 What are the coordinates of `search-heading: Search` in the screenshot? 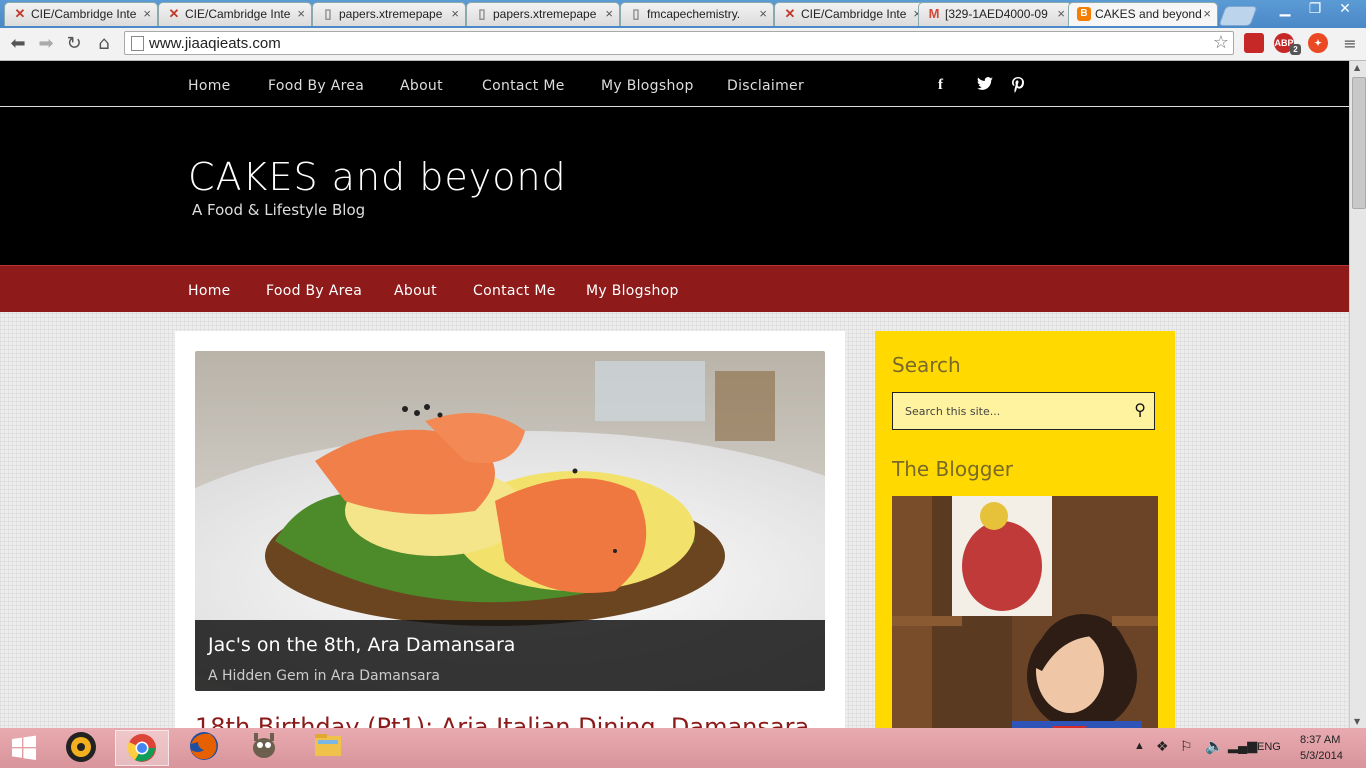 It's located at (926, 365).